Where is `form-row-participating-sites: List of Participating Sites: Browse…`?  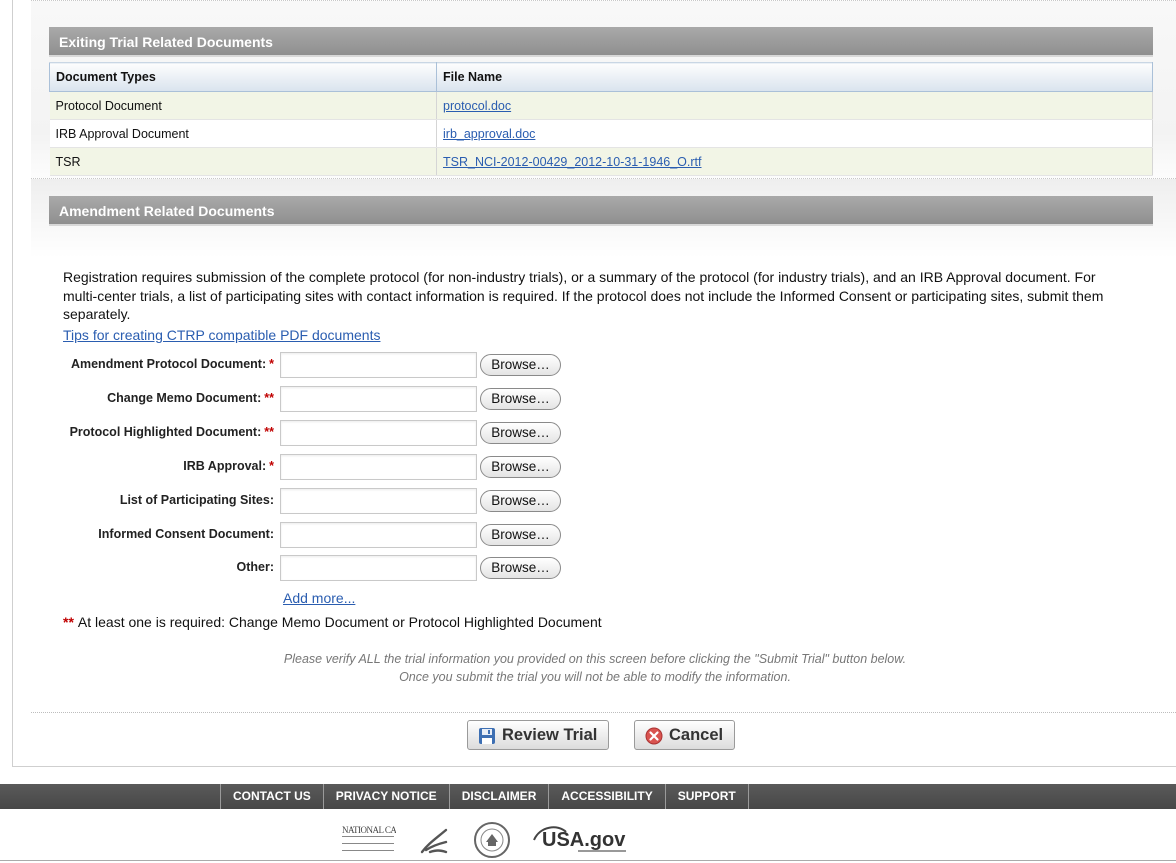
form-row-participating-sites: List of Participating Sites: Browse… is located at coordinates (300, 501).